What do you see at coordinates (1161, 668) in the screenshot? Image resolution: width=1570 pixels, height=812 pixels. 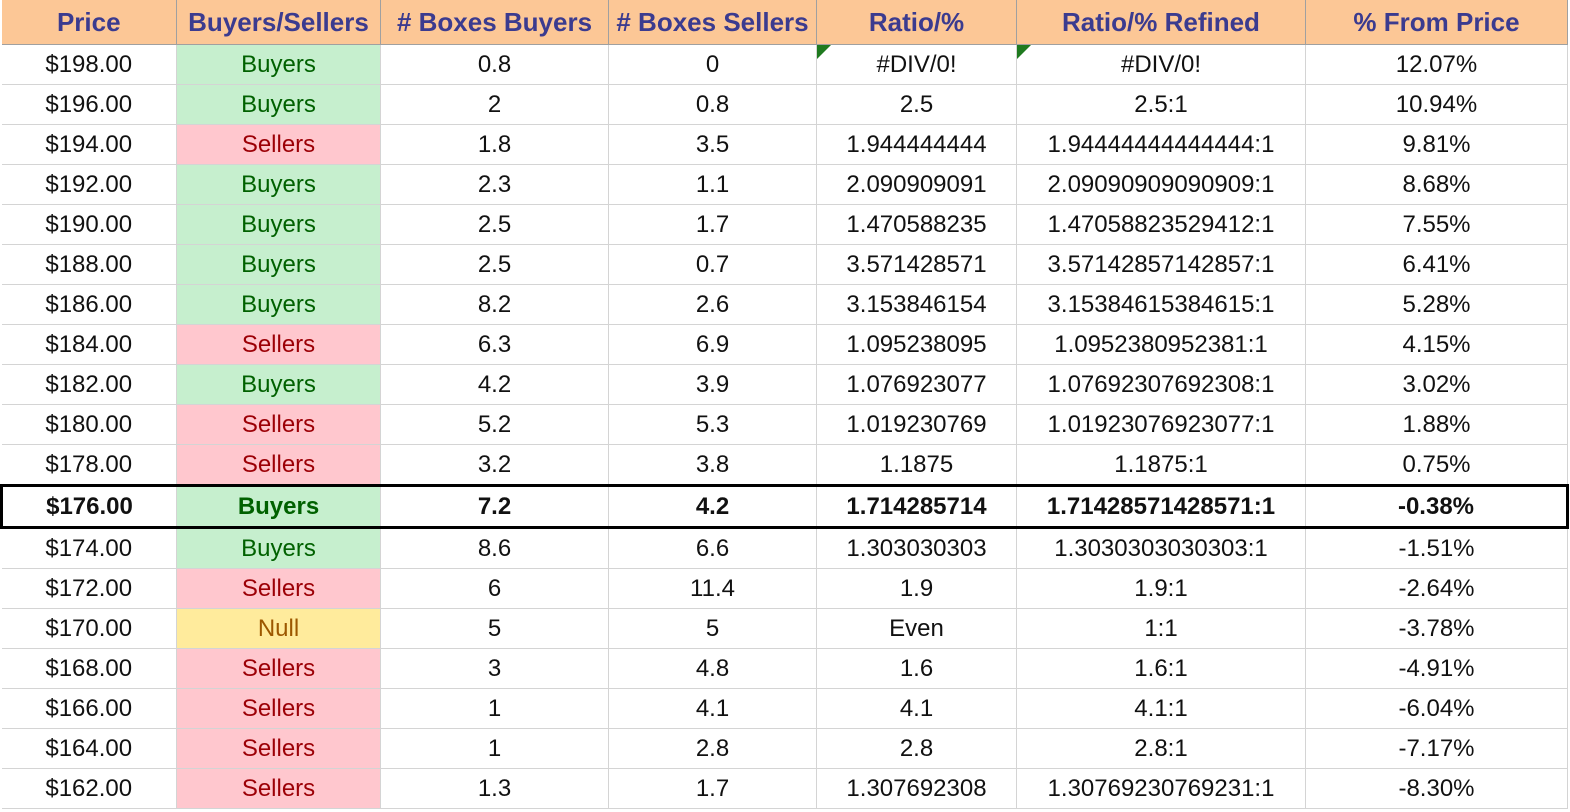 I see `ratio-refined-cell: 1.6:1` at bounding box center [1161, 668].